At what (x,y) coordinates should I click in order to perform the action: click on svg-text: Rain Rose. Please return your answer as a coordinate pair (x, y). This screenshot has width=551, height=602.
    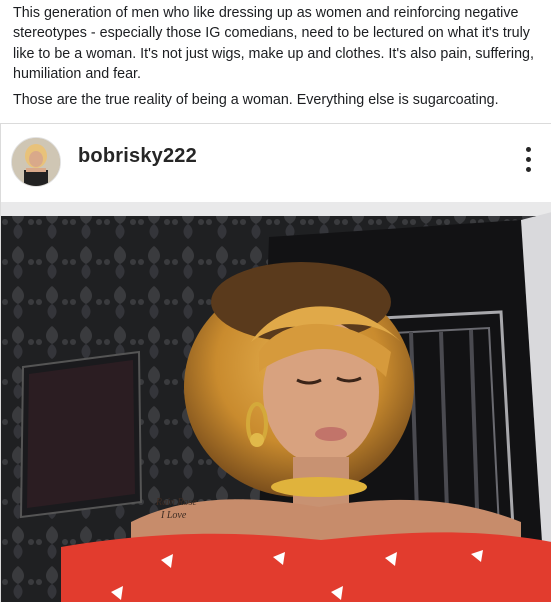
    Looking at the image, I should click on (176, 502).